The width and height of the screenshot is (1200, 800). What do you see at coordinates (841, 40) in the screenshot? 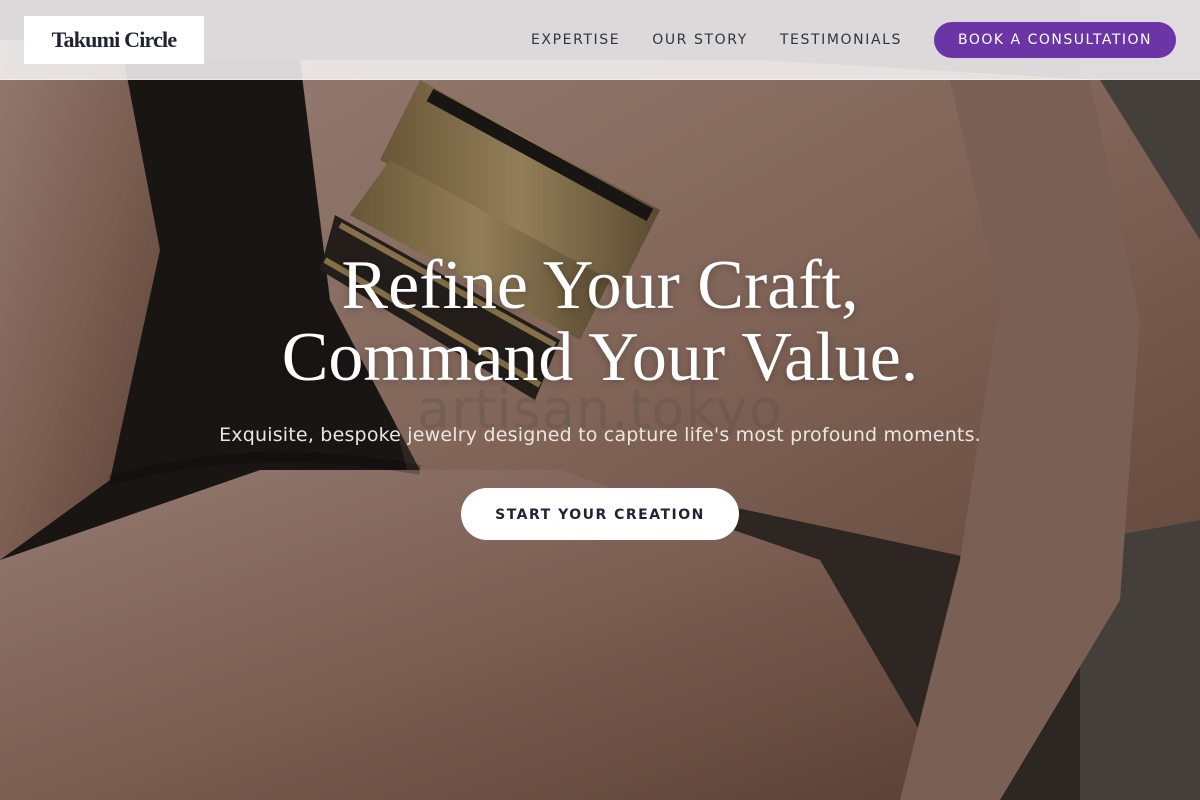
I see `nav-link-testimonials: TESTIMONIALS` at bounding box center [841, 40].